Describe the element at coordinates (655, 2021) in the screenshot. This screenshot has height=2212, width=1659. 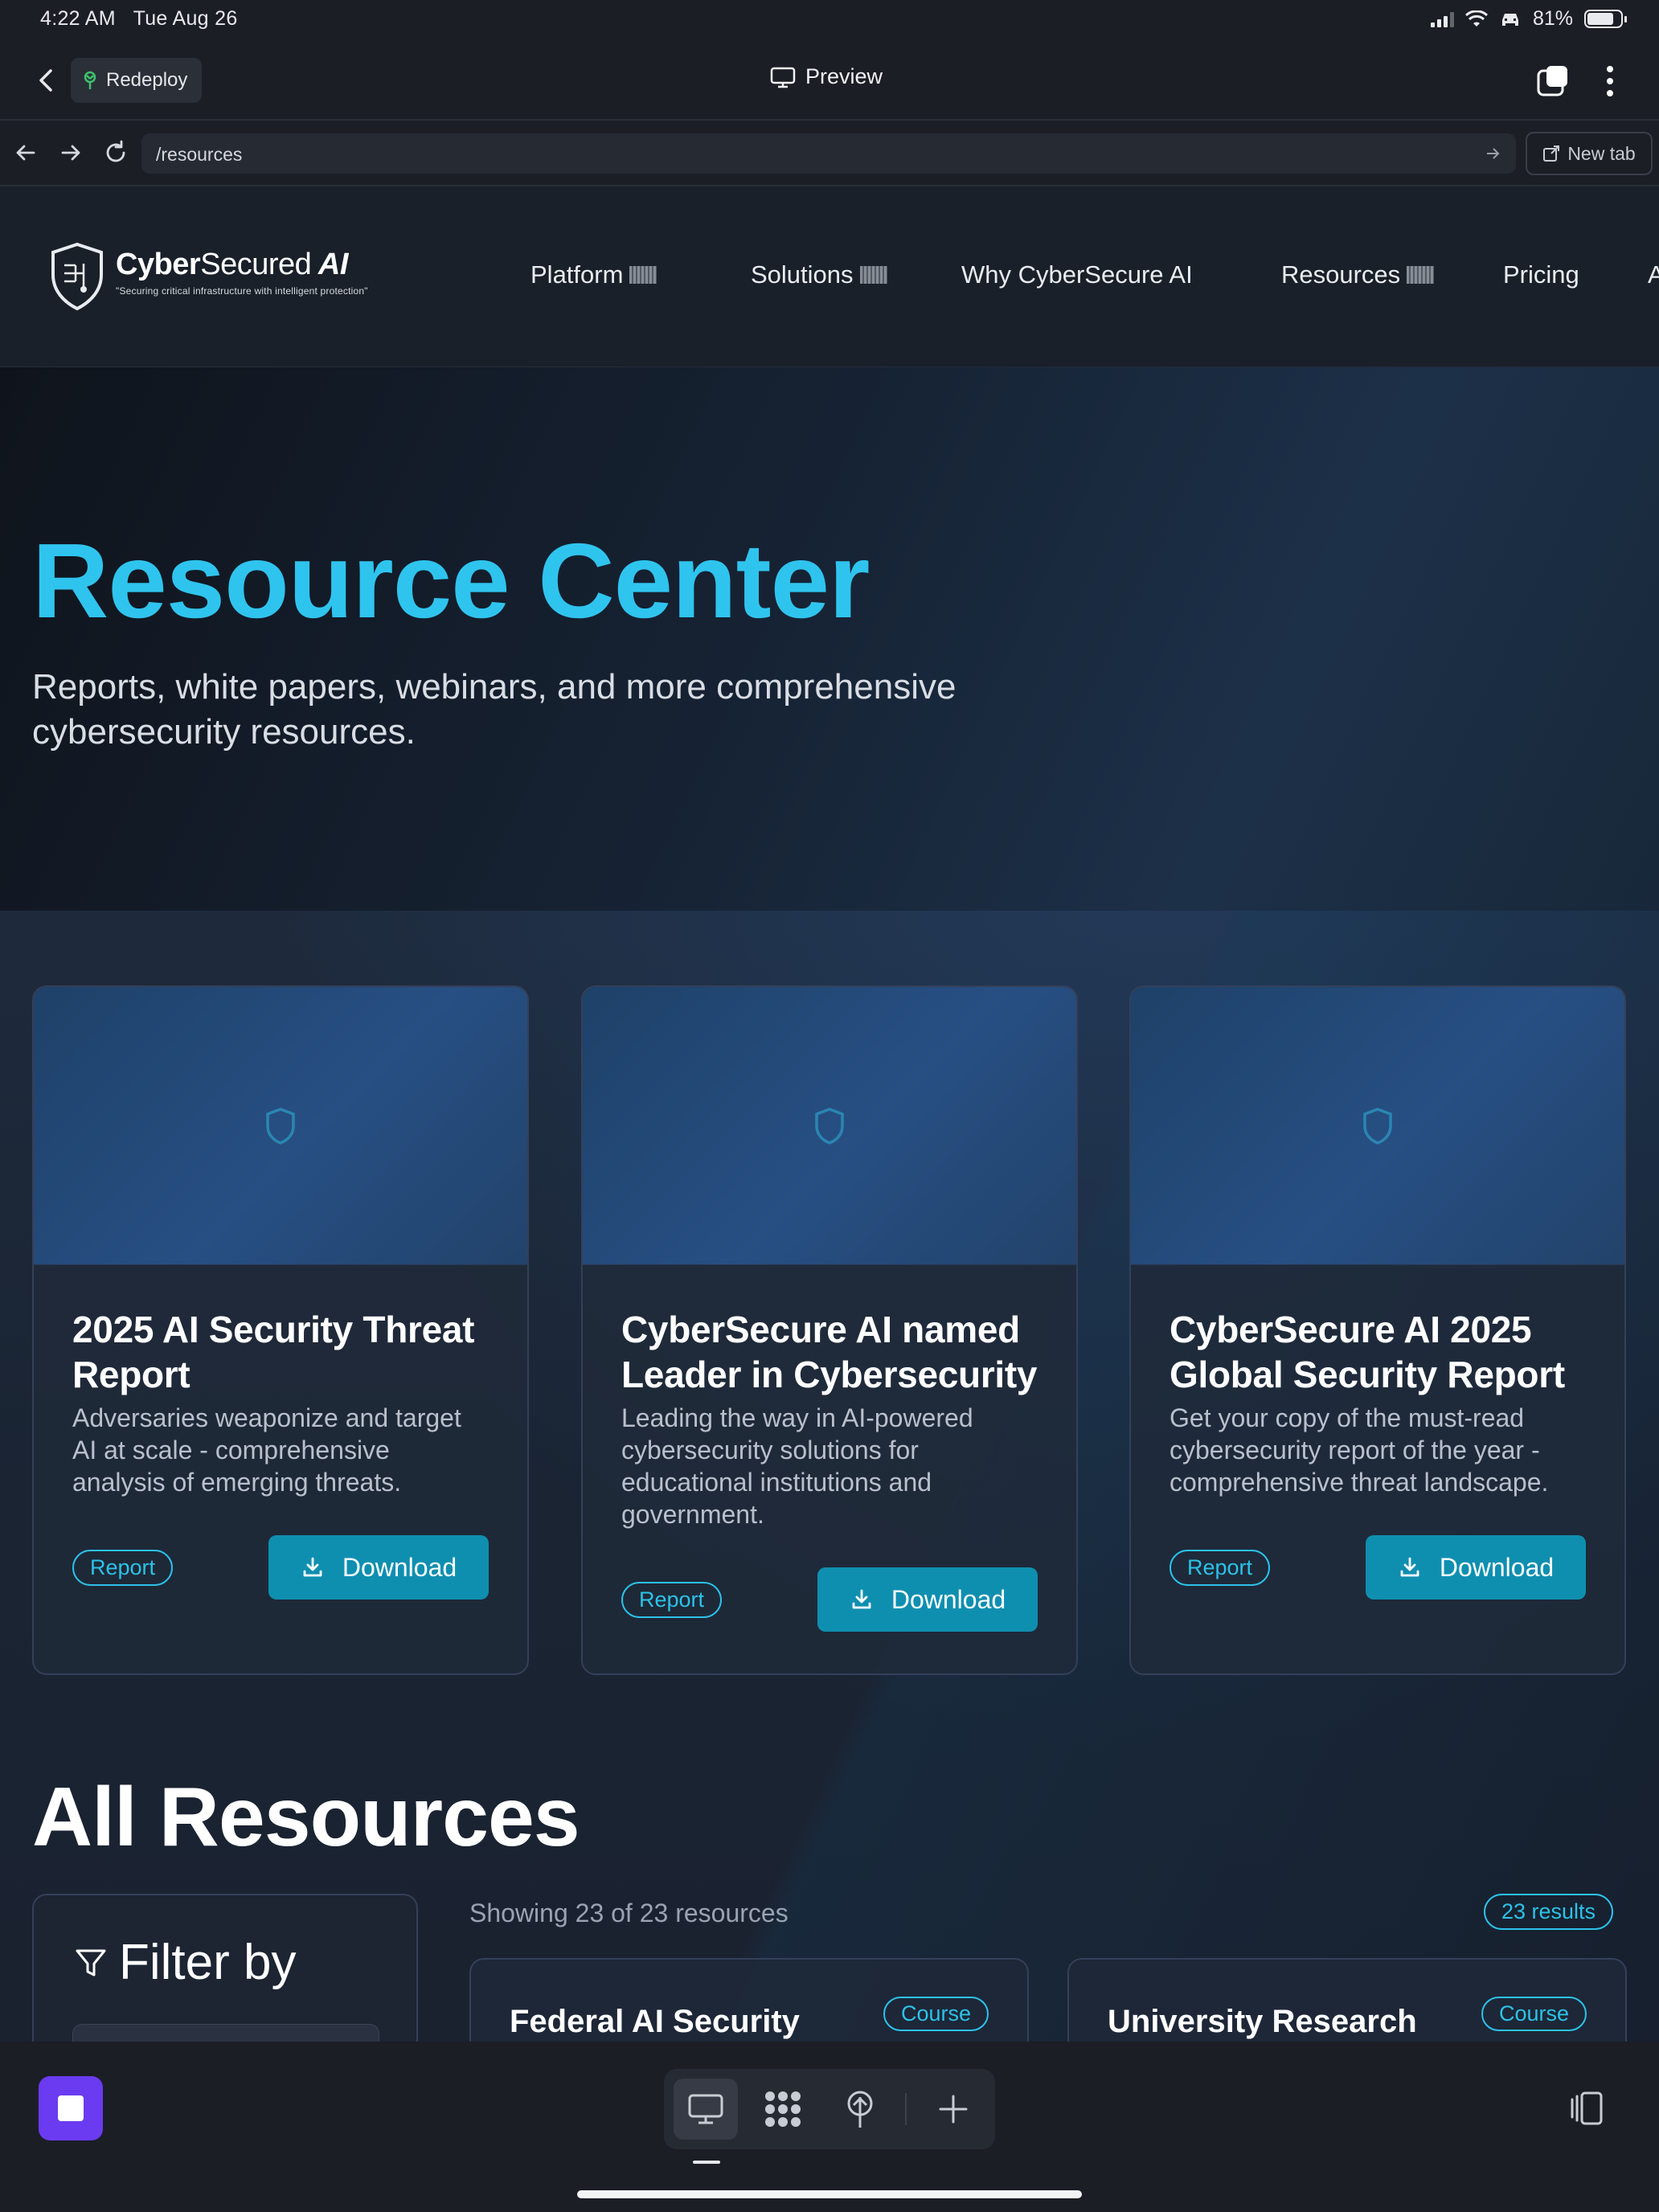
I see `resource-title: Federal AI Security` at that location.